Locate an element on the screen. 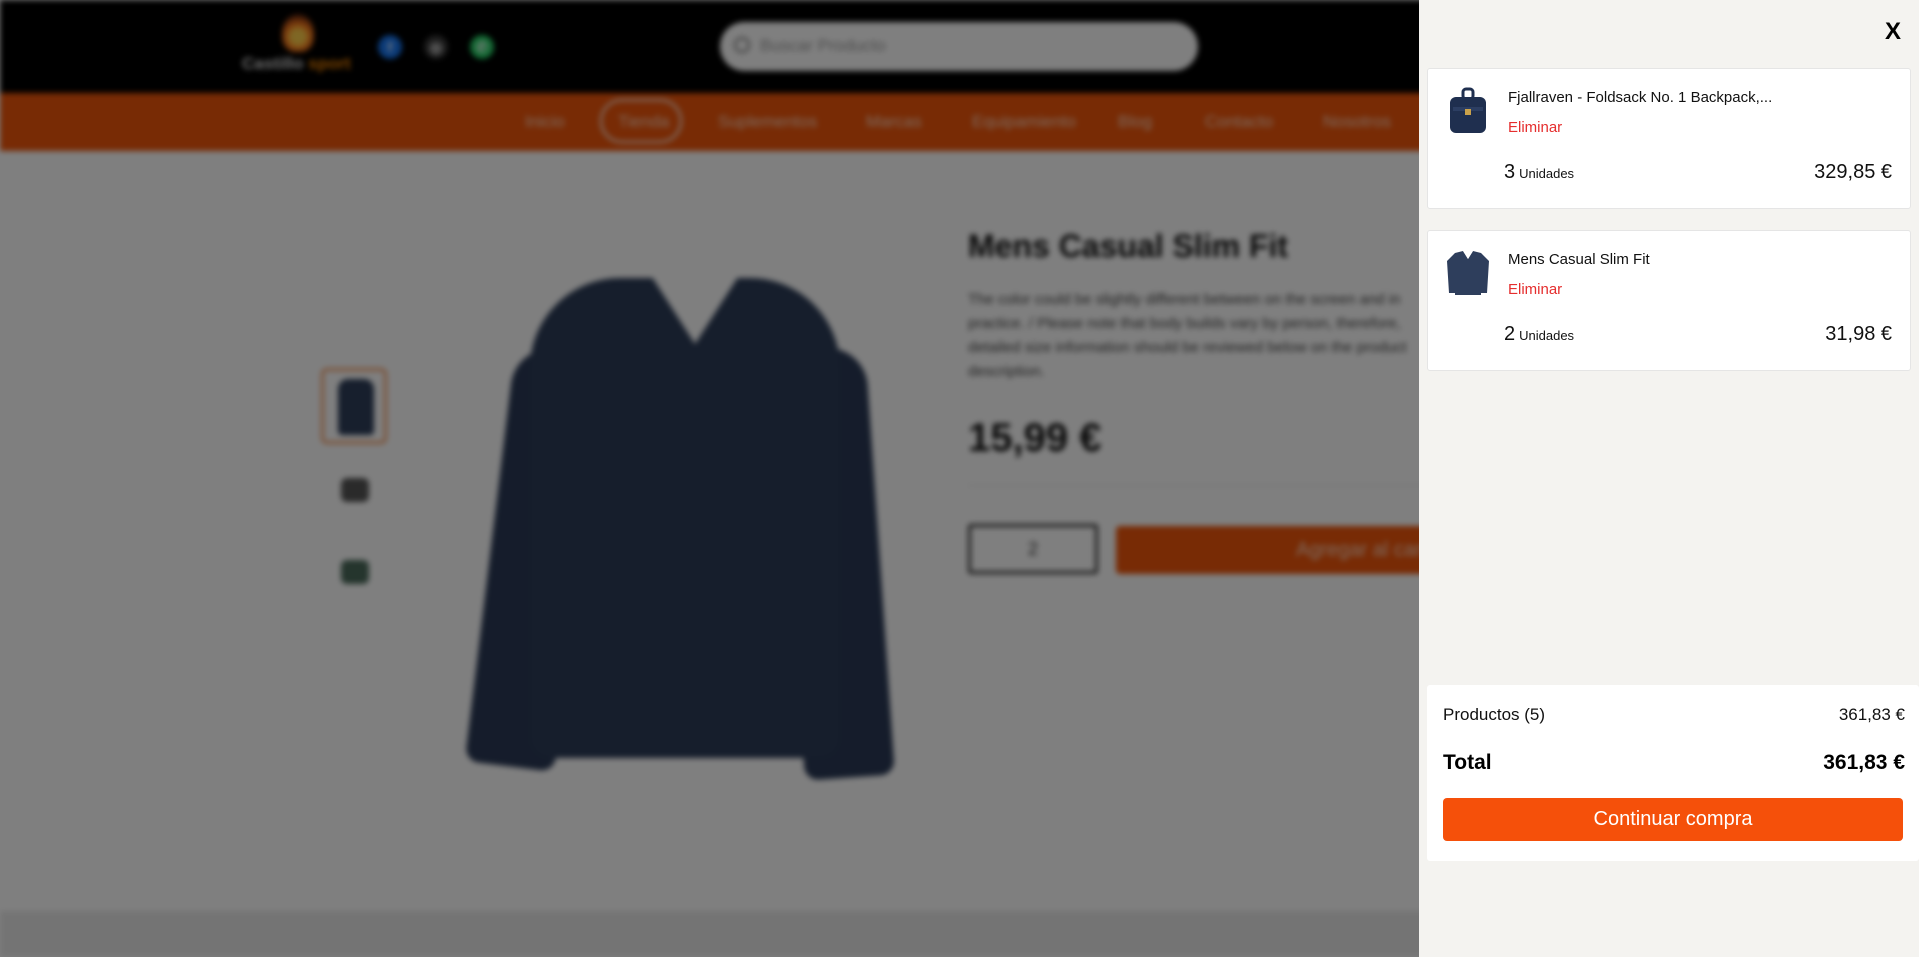 This screenshot has height=957, width=1919. close-cart-button: X is located at coordinates (1893, 32).